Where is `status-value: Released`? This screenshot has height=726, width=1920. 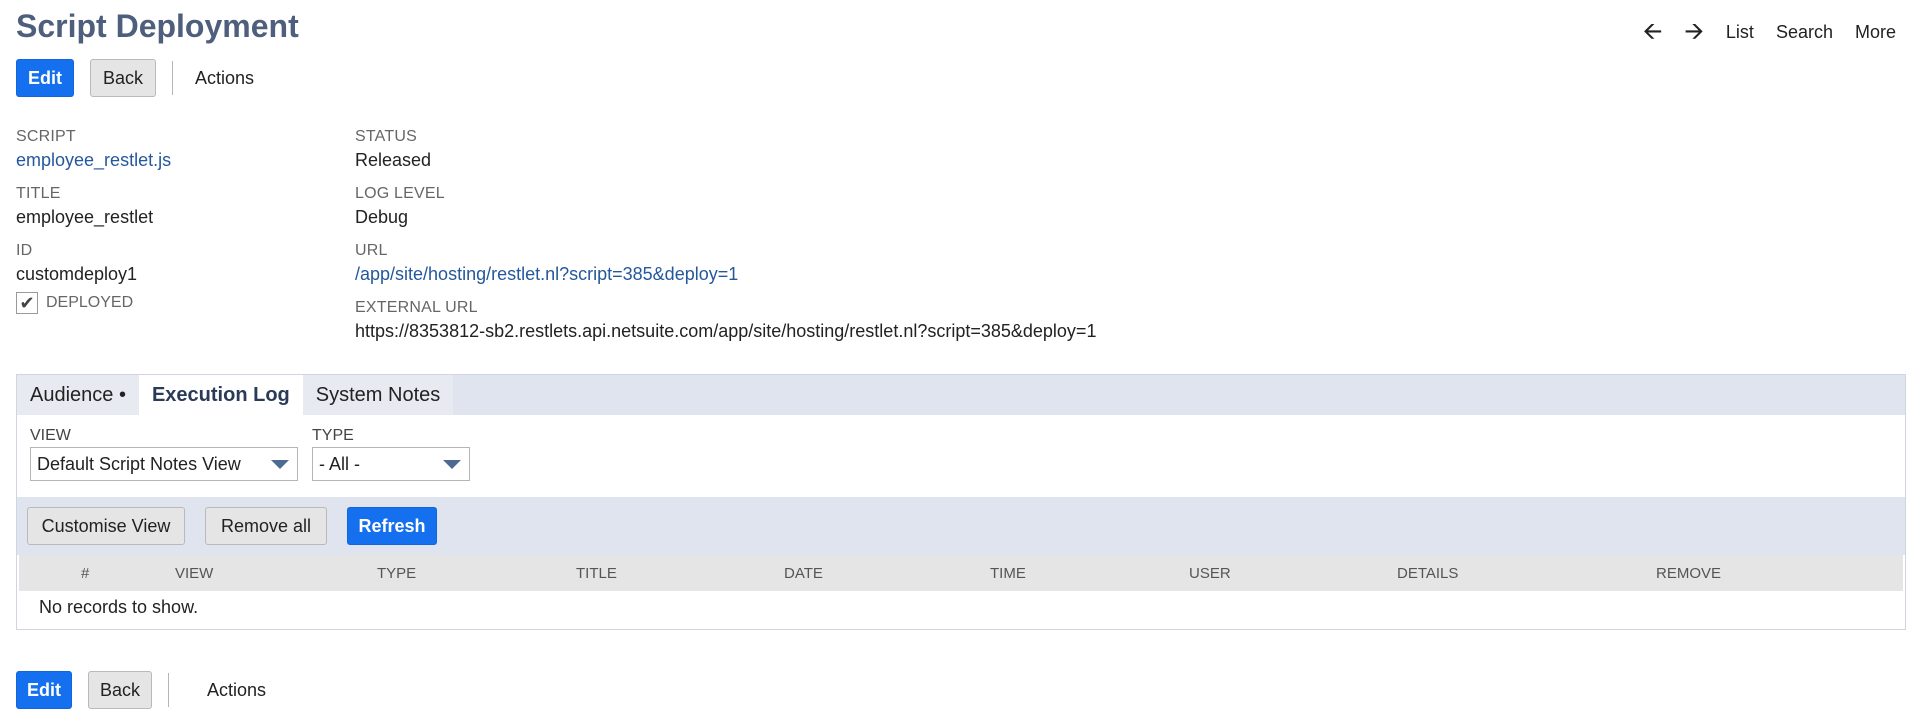
status-value: Released is located at coordinates (393, 160).